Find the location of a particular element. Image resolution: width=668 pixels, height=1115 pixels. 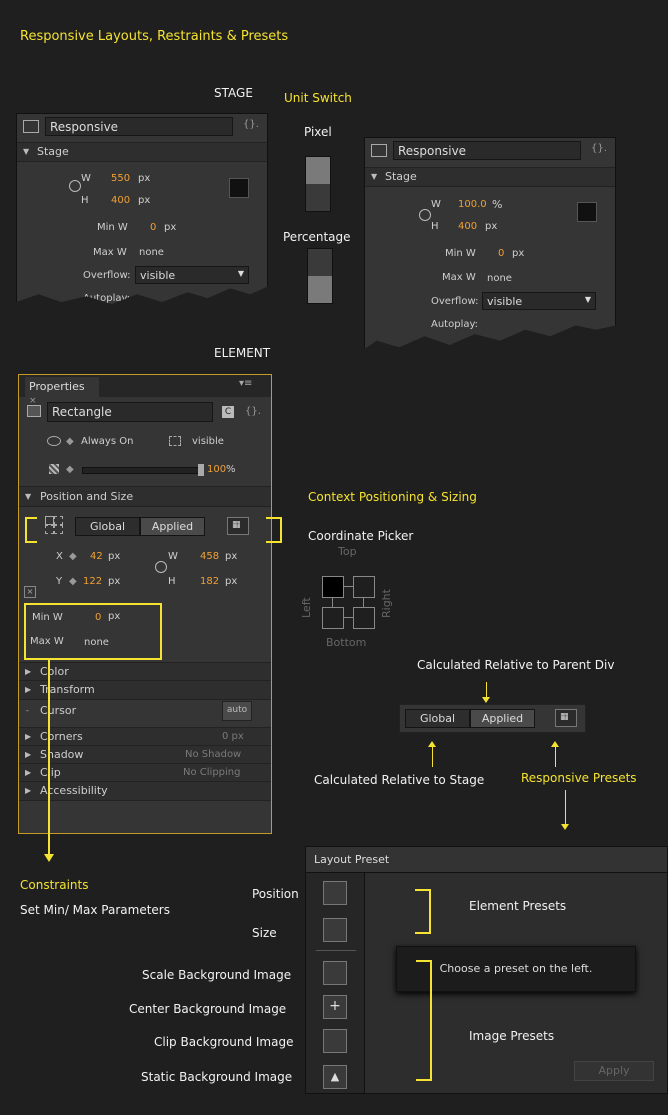

set-minmax-label: Set Min/ Max Parameters is located at coordinates (95, 910).